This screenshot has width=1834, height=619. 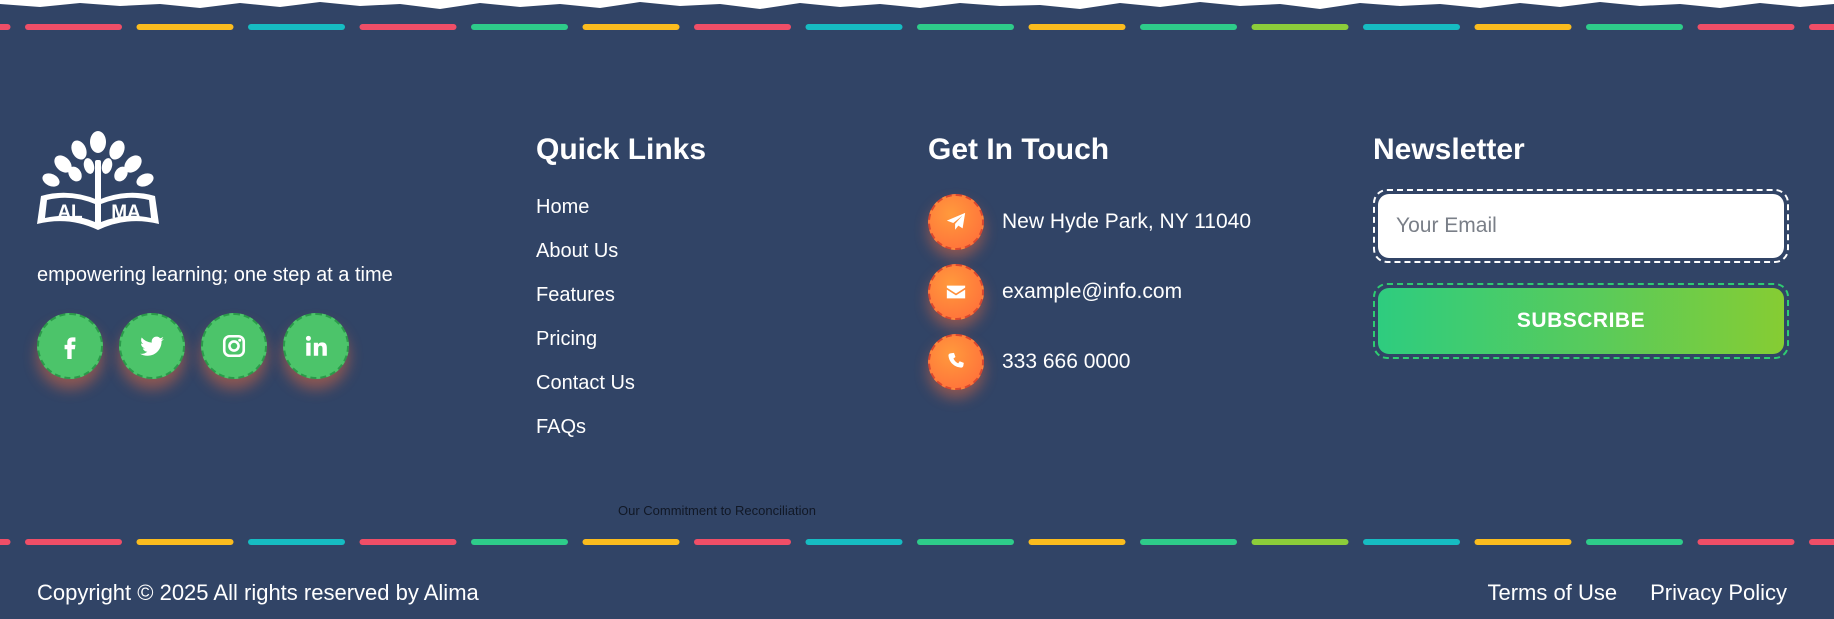 What do you see at coordinates (1637, 593) in the screenshot?
I see `legal-links: Terms of Use Privacy Policy` at bounding box center [1637, 593].